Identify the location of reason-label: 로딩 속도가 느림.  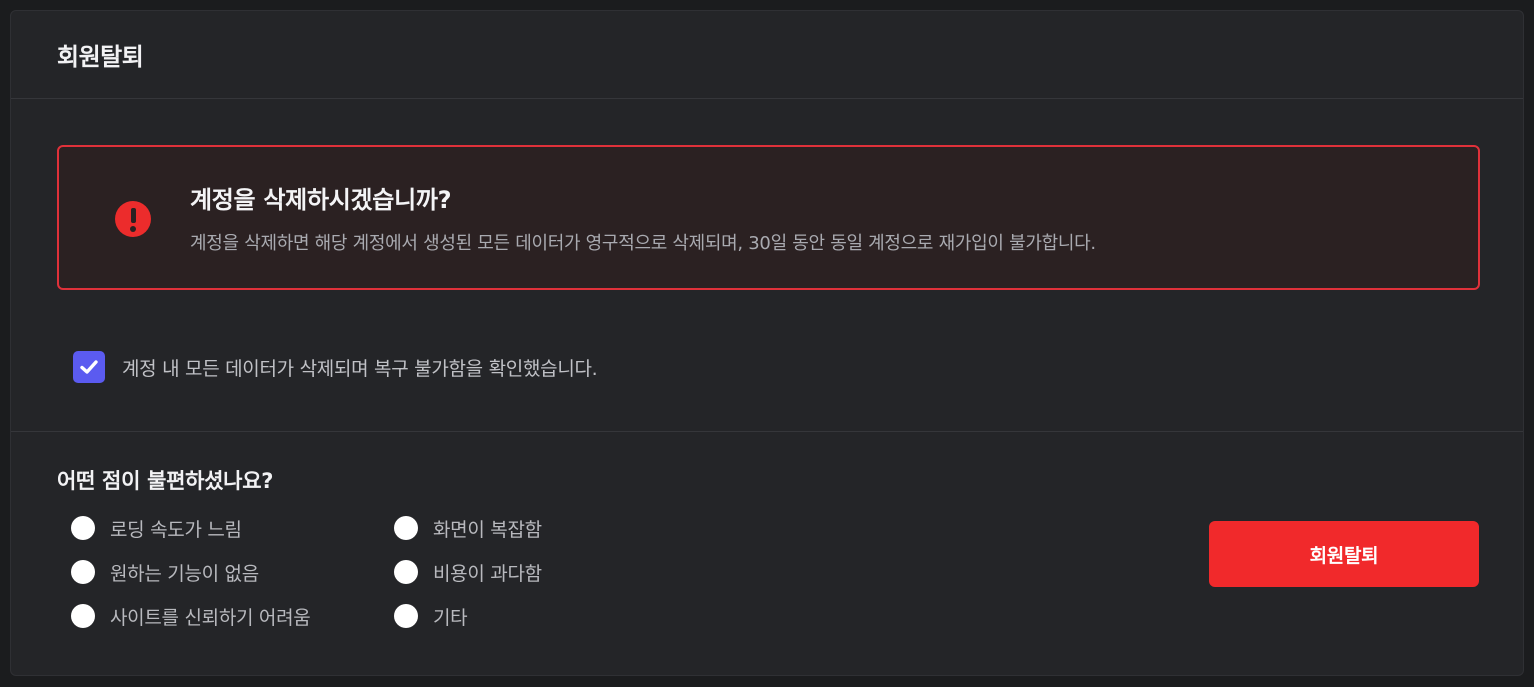
(176, 529).